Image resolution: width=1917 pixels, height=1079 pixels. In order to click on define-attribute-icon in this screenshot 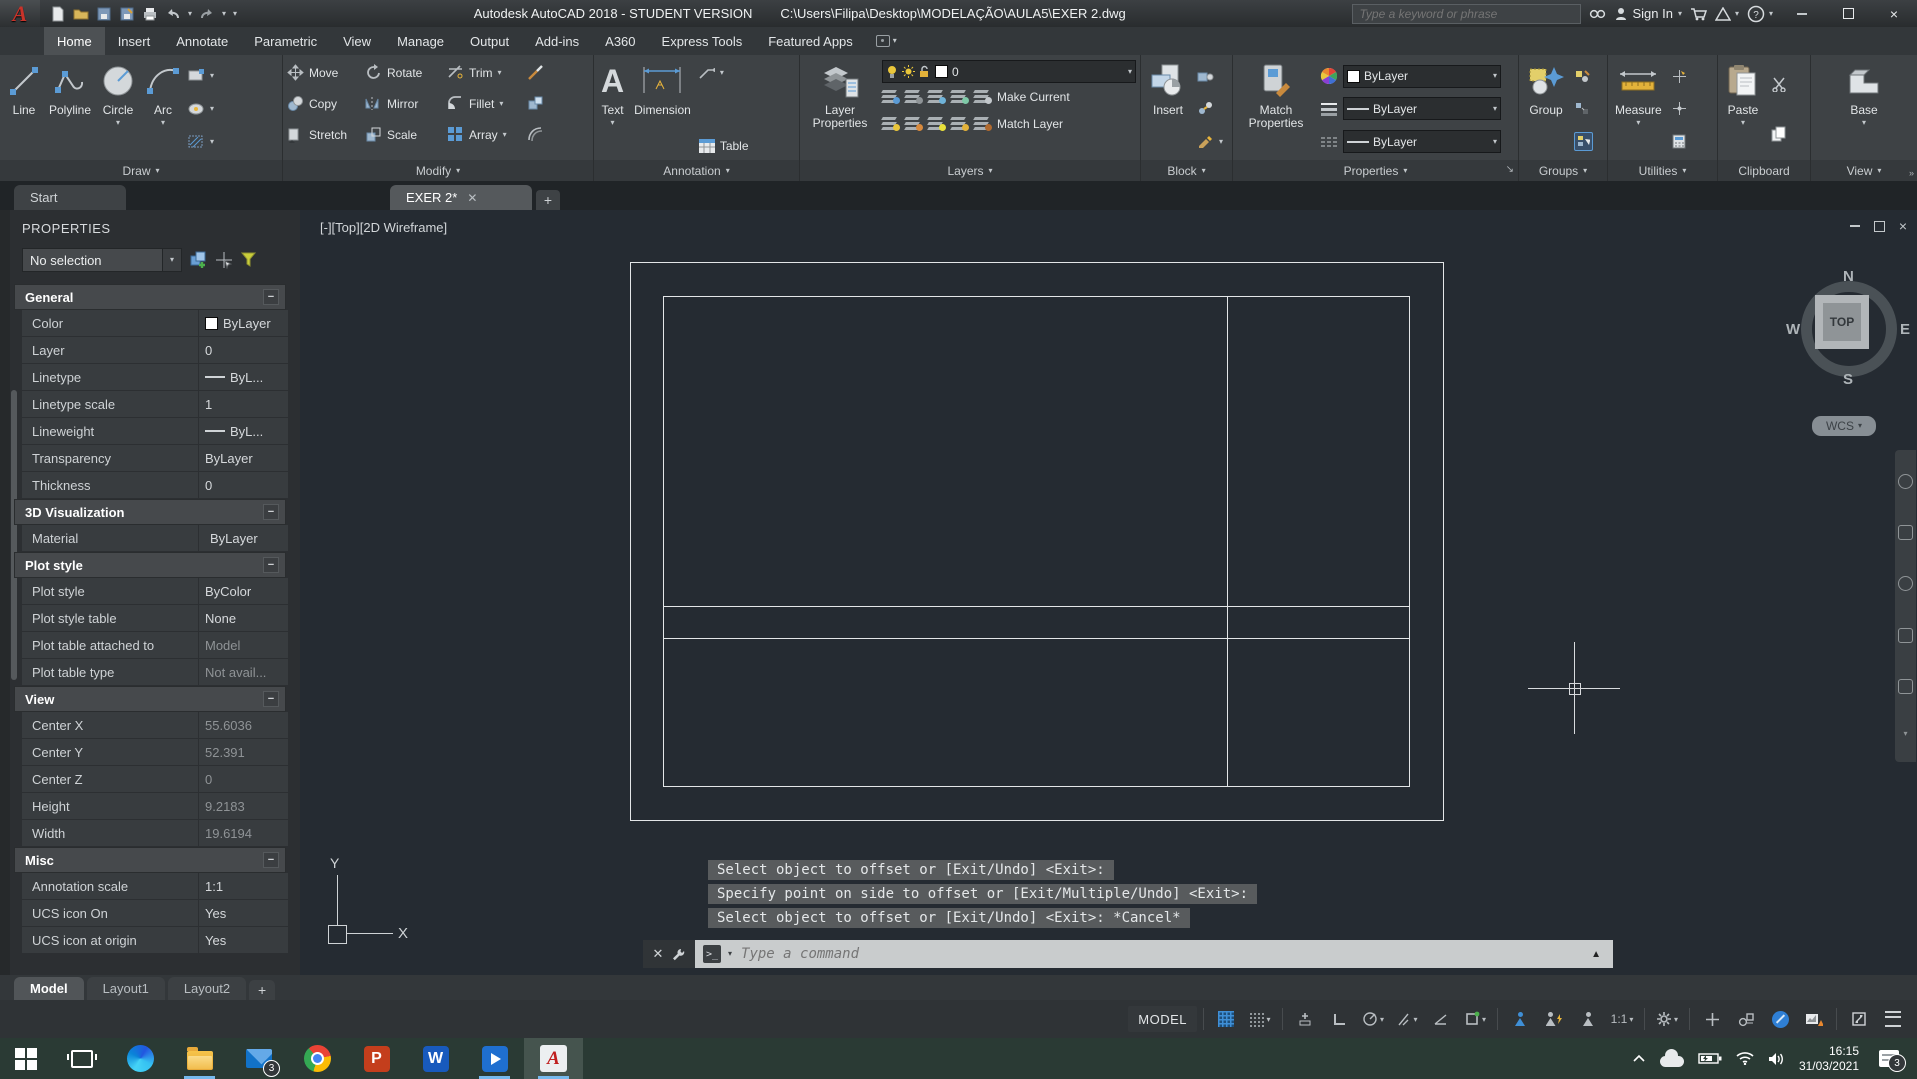, I will do `click(1205, 108)`.